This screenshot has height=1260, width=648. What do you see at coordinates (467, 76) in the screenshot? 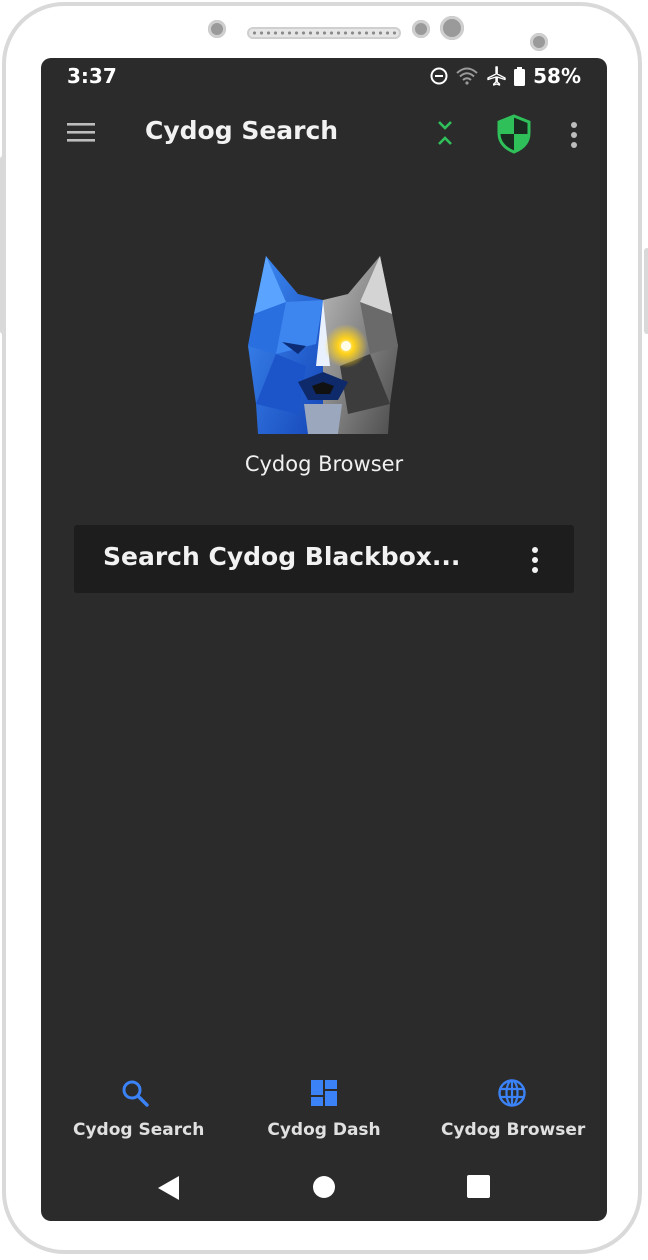
I see `wifi-icon` at bounding box center [467, 76].